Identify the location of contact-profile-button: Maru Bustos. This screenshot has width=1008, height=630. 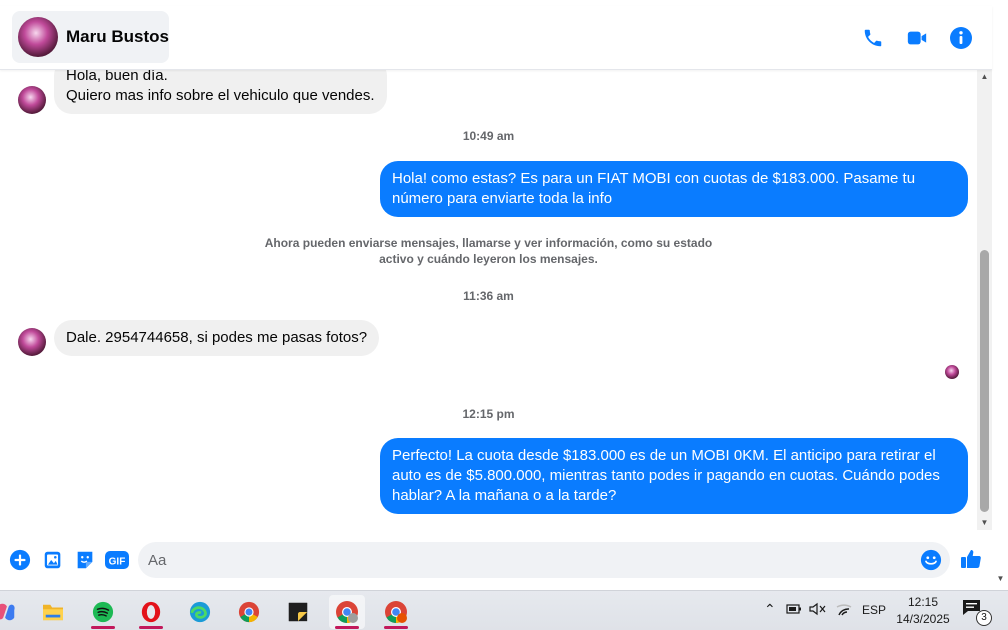
(90, 37).